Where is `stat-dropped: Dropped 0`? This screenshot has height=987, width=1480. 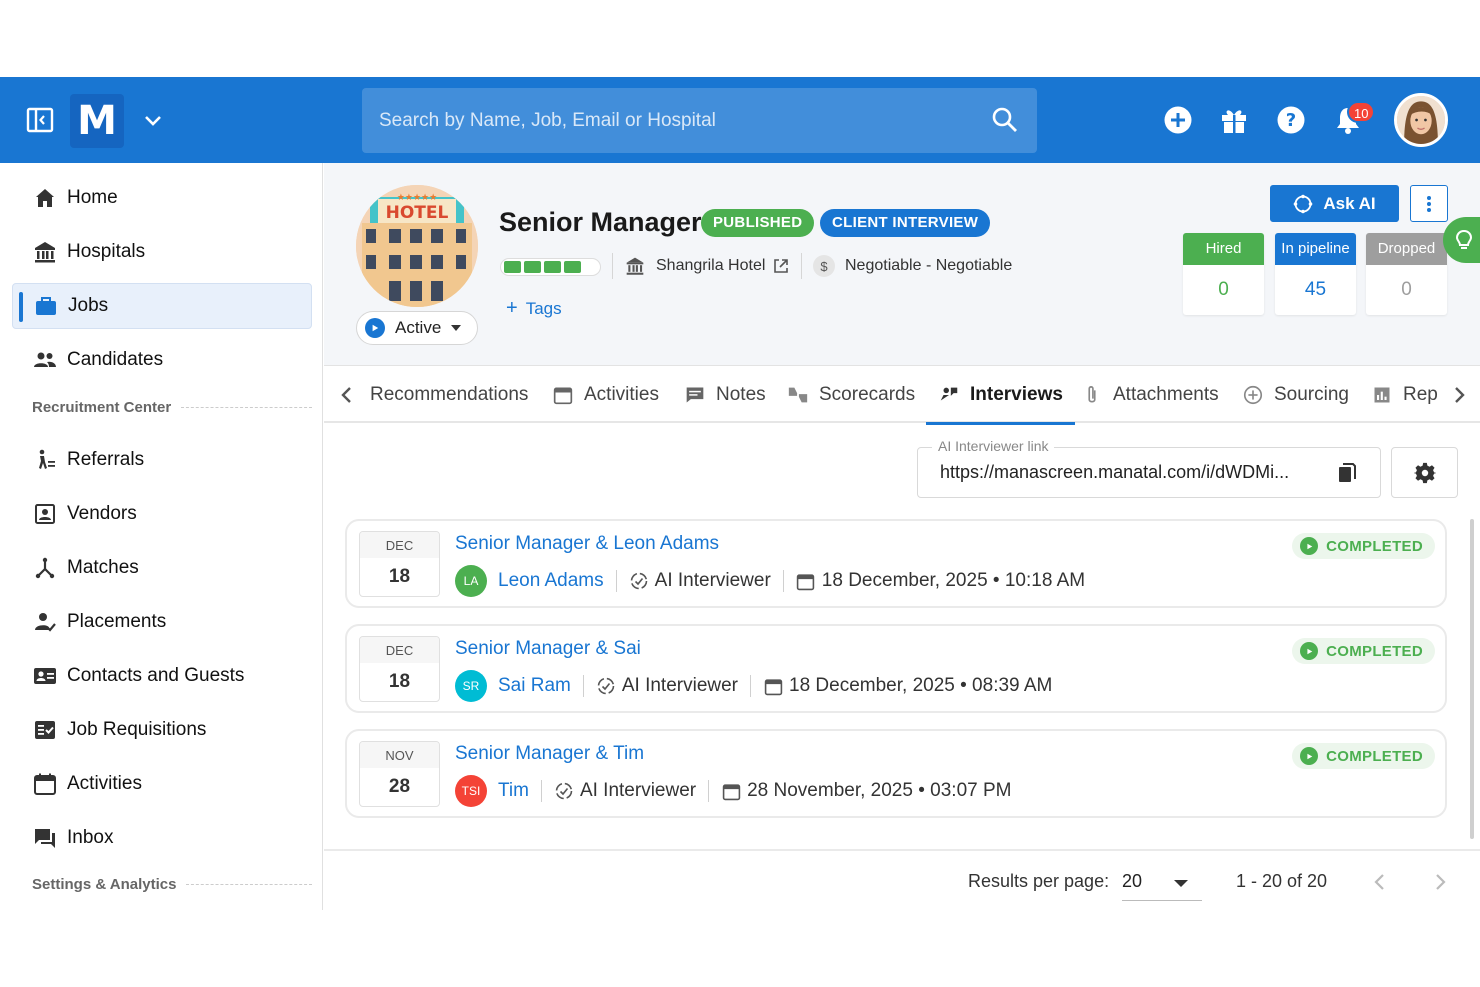 stat-dropped: Dropped 0 is located at coordinates (1406, 274).